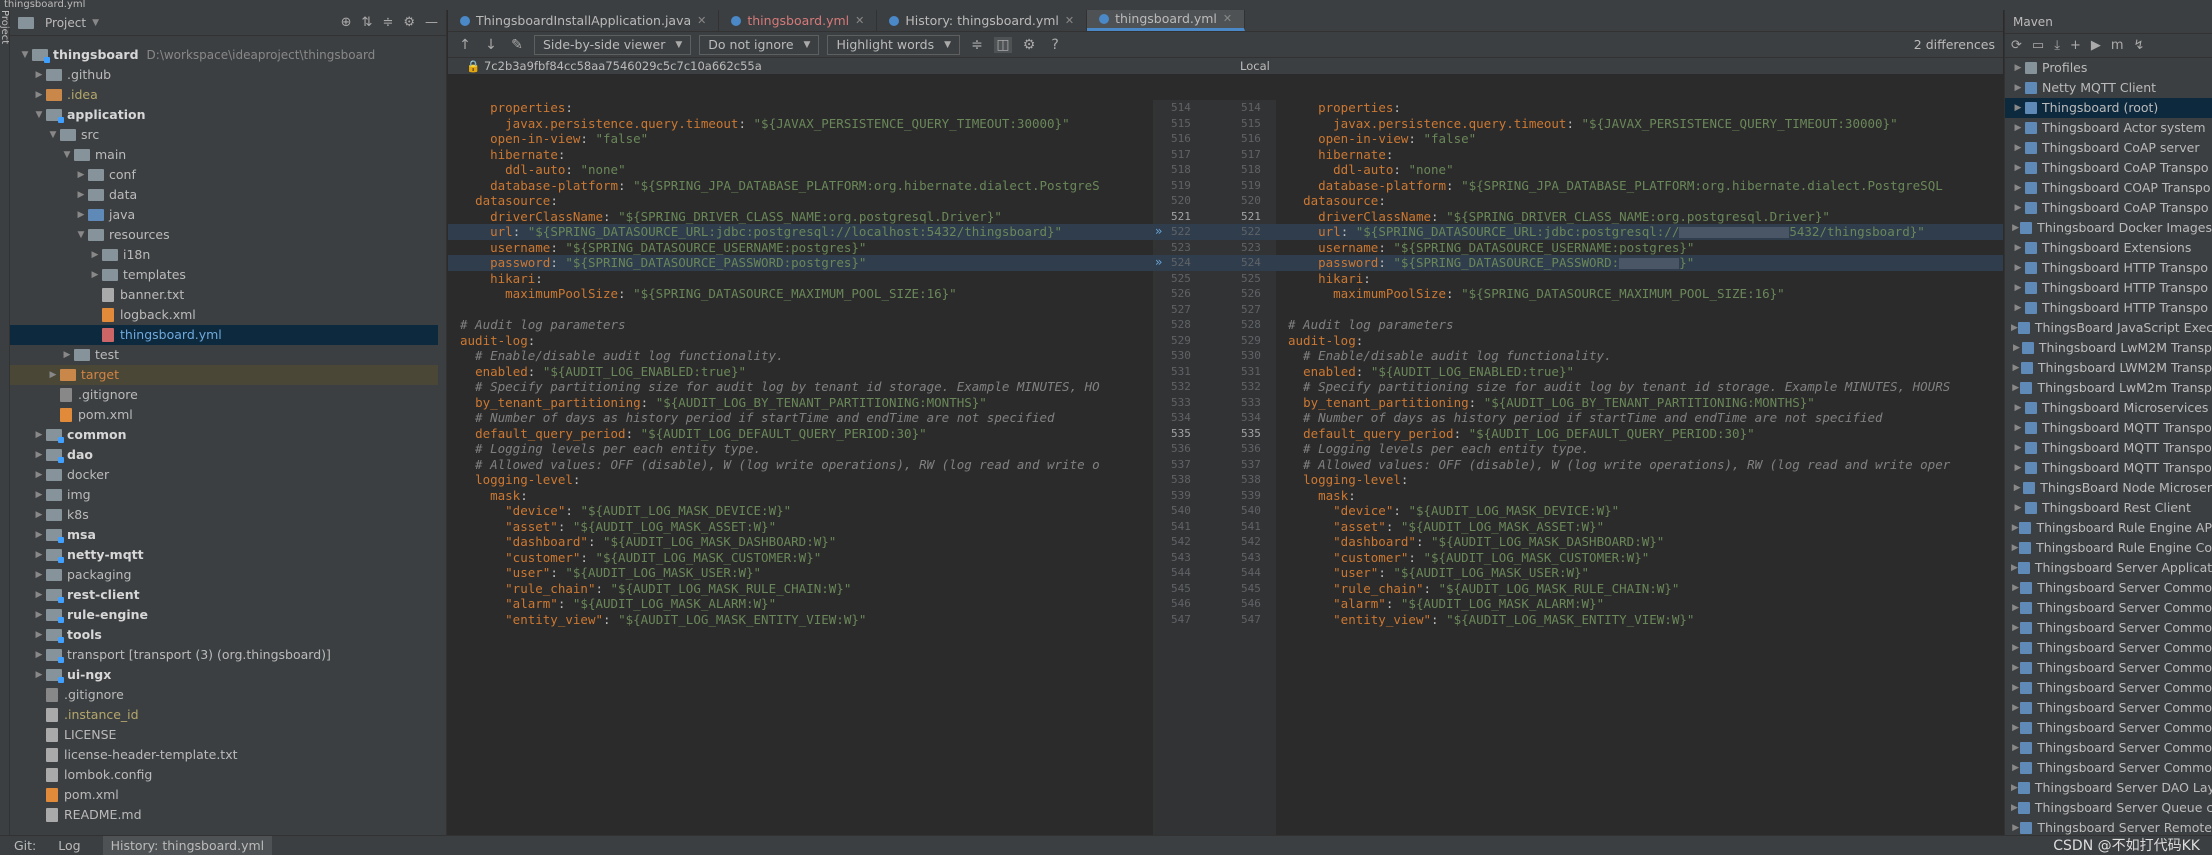 The height and width of the screenshot is (855, 2212). What do you see at coordinates (224, 115) in the screenshot?
I see `tree-item: ▼ application` at bounding box center [224, 115].